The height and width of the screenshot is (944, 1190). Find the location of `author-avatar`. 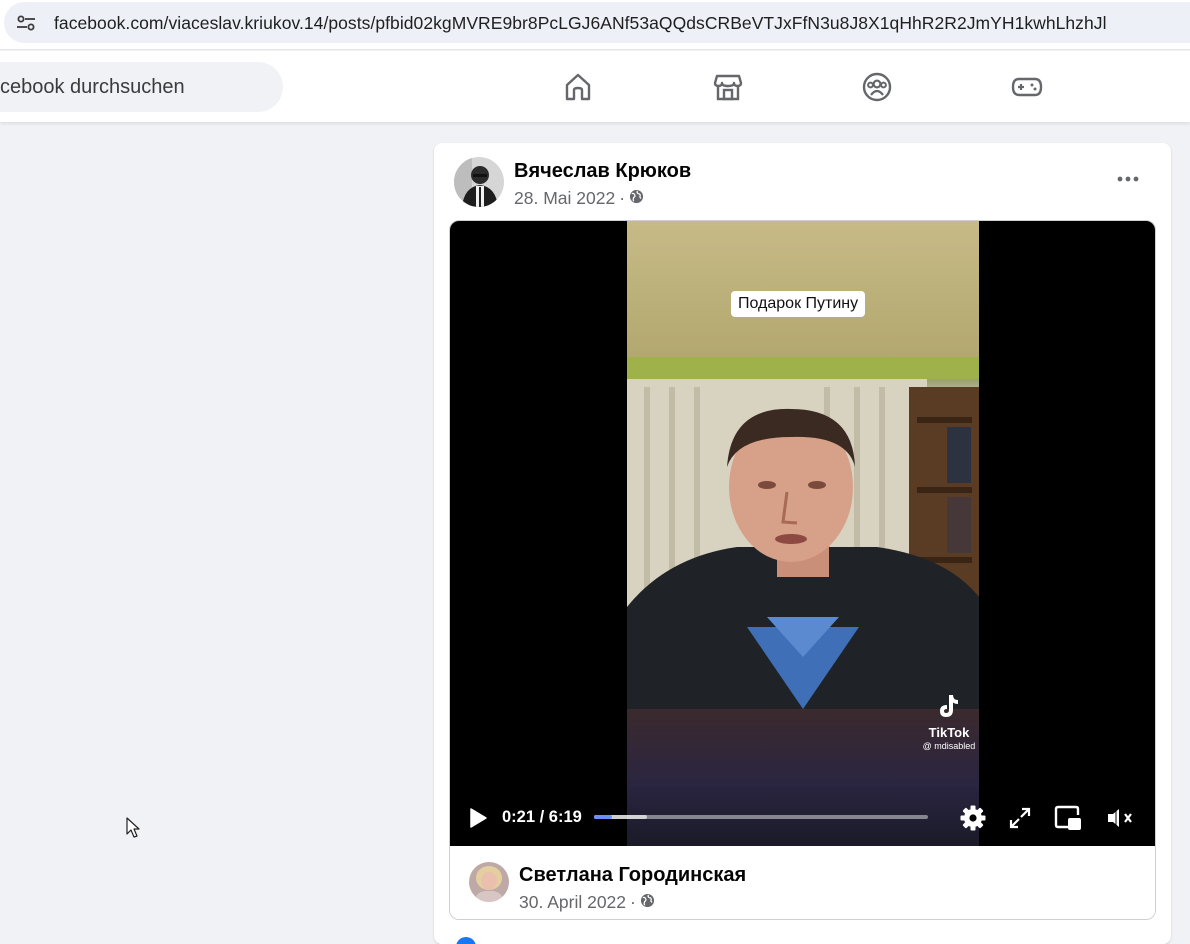

author-avatar is located at coordinates (479, 182).